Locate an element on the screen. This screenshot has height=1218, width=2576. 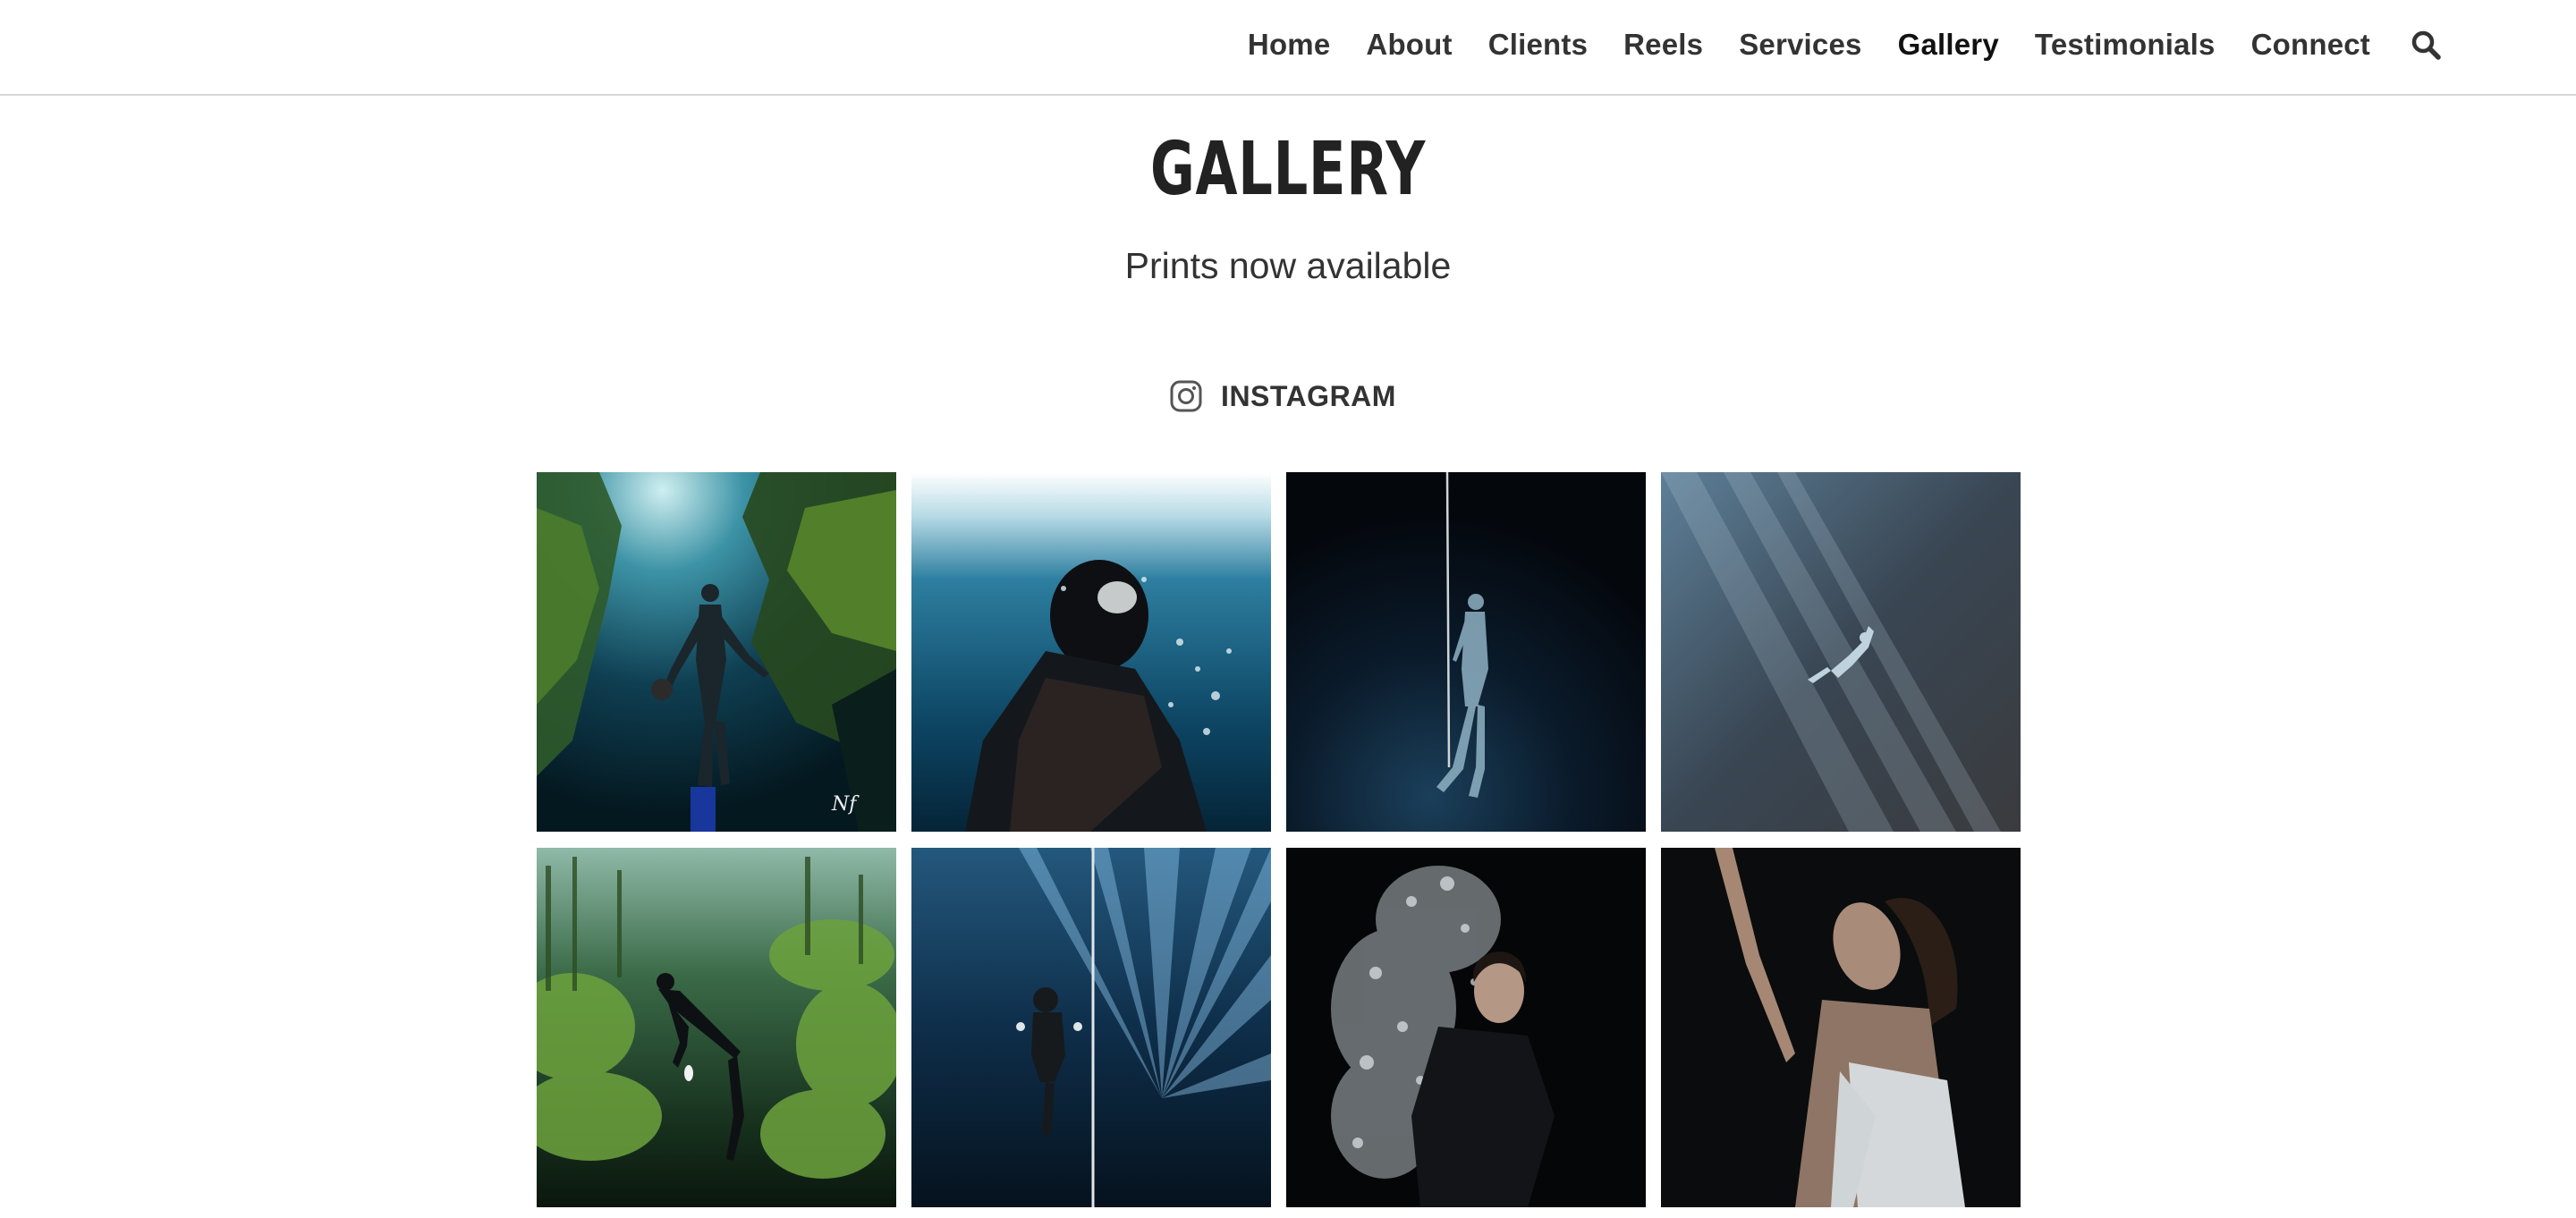
nav-clients: Clients is located at coordinates (1538, 45).